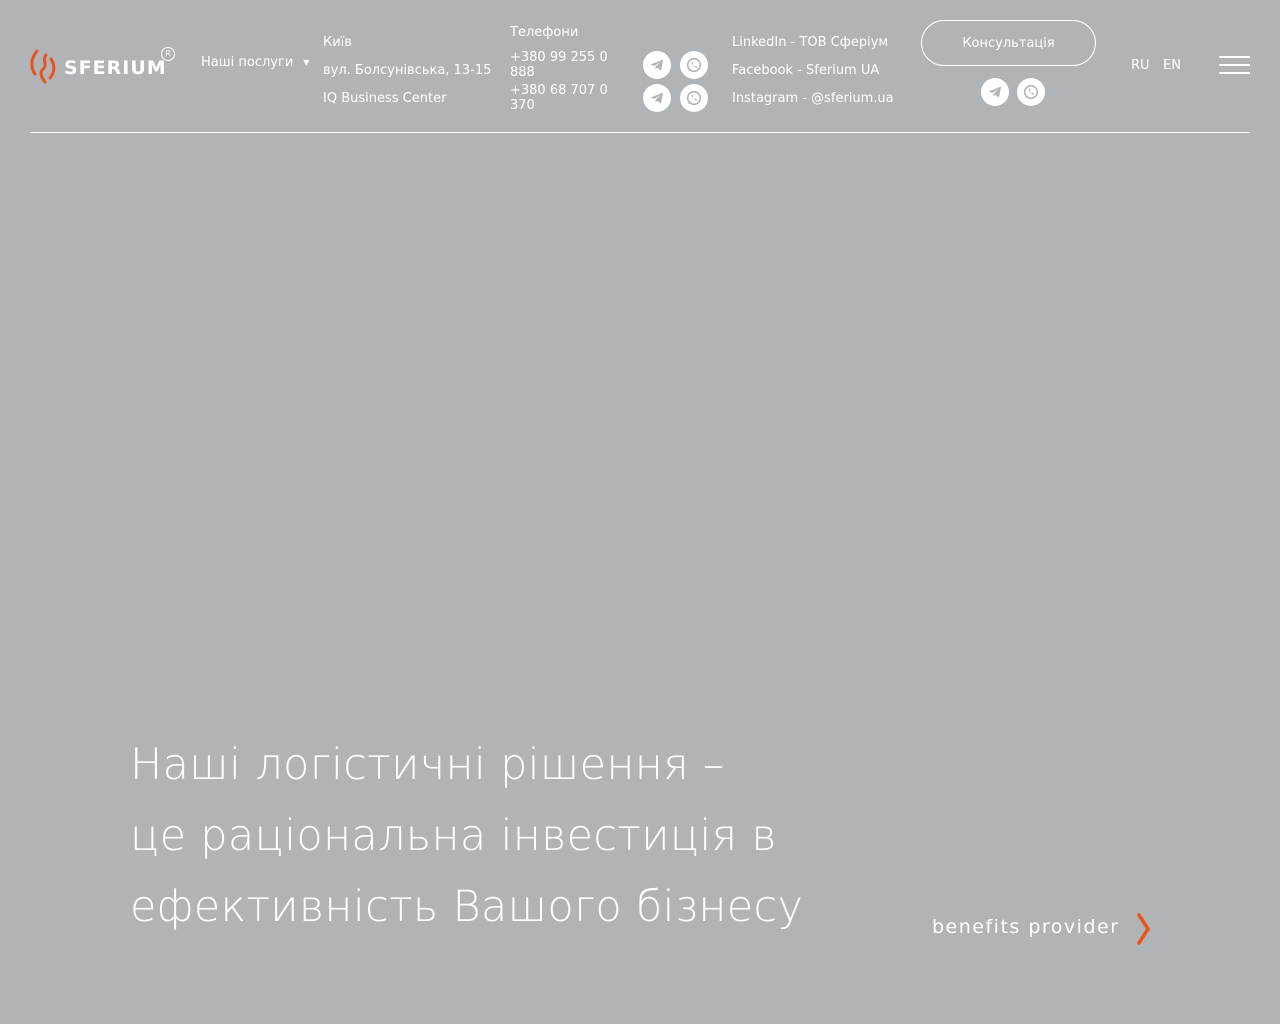 Image resolution: width=1280 pixels, height=1024 pixels. I want to click on phone-row-2: +380 68 707 0 370, so click(609, 98).